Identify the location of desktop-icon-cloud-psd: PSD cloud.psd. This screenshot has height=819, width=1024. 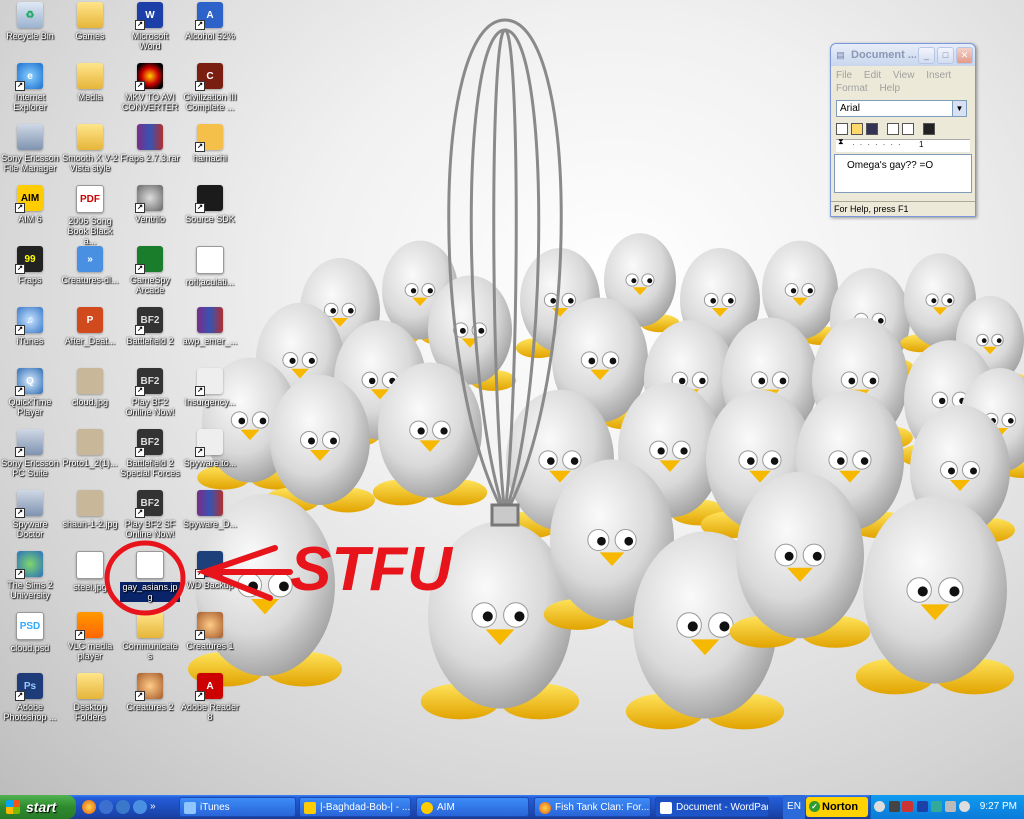
(30, 642).